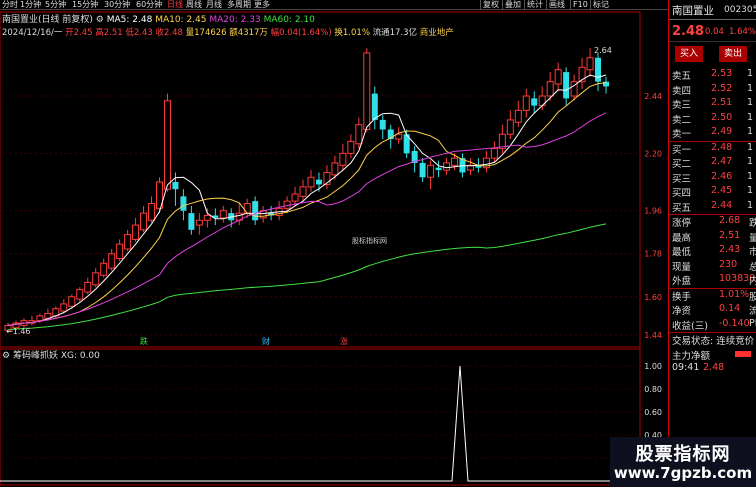 This screenshot has width=756, height=487. Describe the element at coordinates (100, 20) in the screenshot. I see `settings-icon: ⚙` at that location.